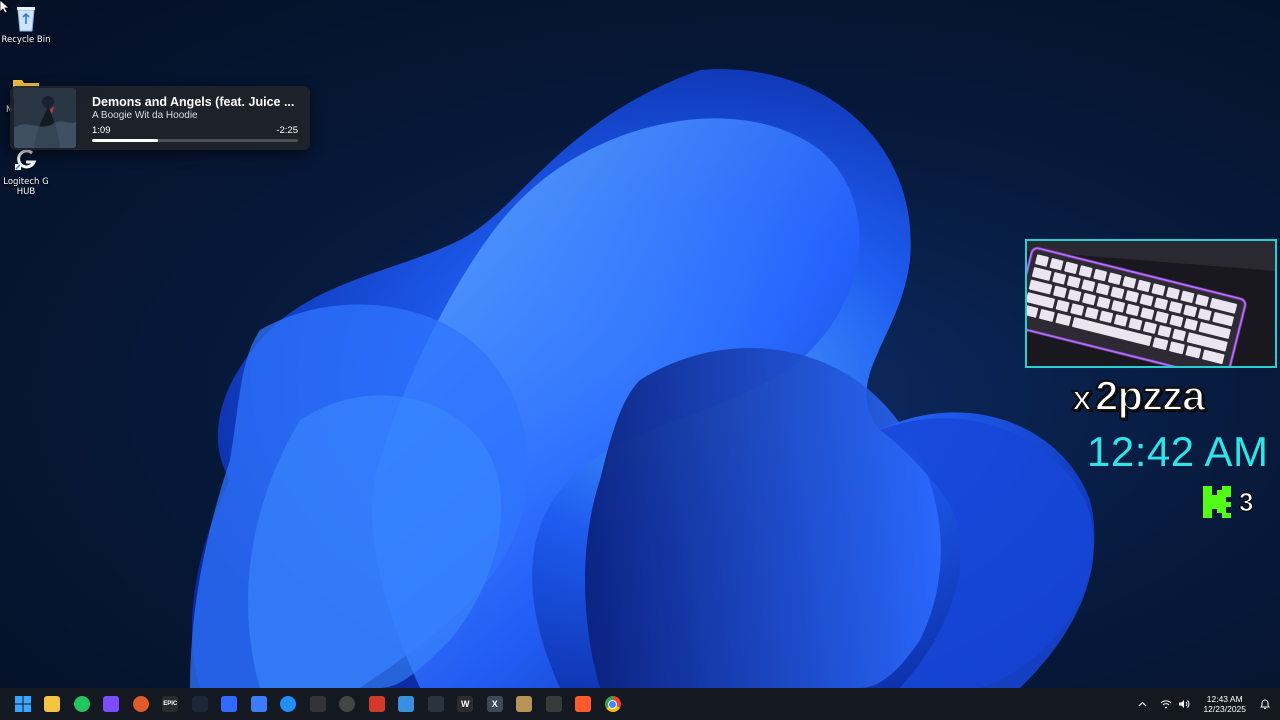 This screenshot has width=1280, height=720. I want to click on steam-icon, so click(199, 704).